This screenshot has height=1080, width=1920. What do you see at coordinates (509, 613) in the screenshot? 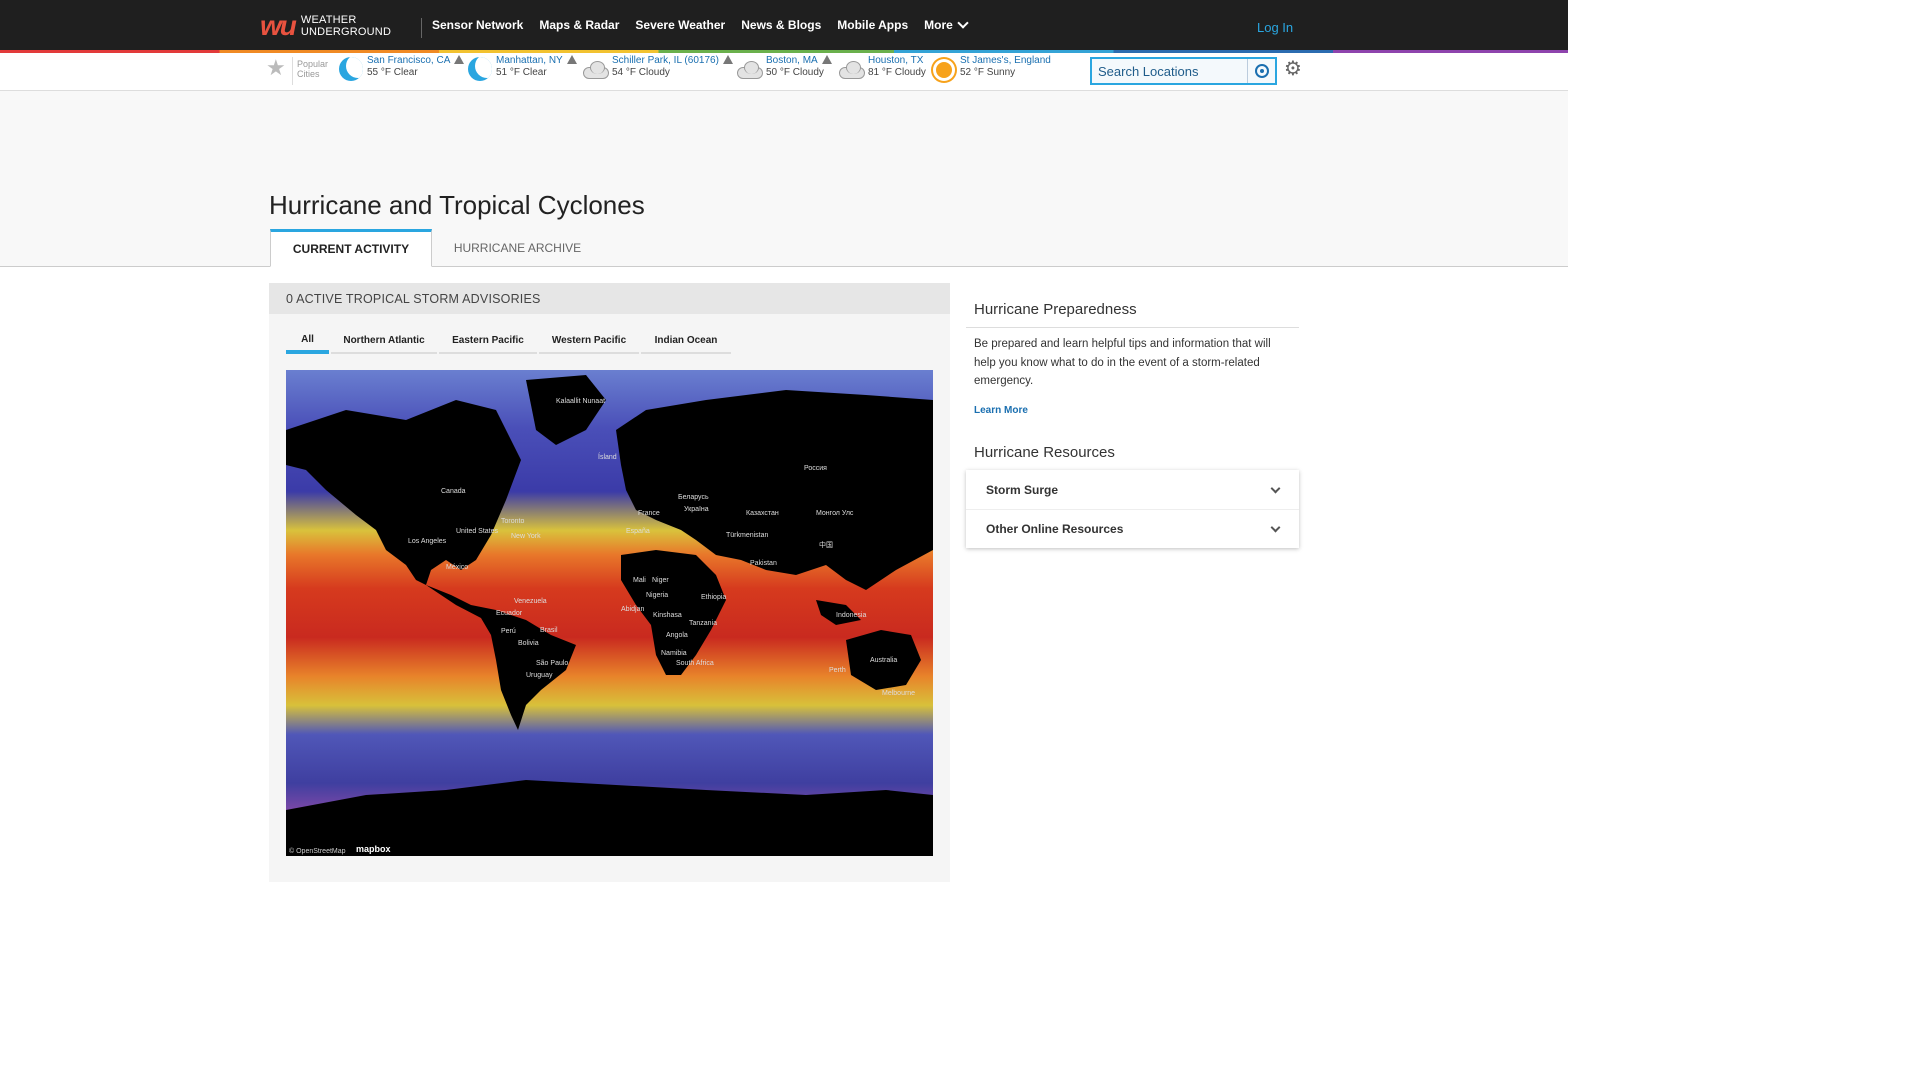
I see `map-label: Ecuador` at bounding box center [509, 613].